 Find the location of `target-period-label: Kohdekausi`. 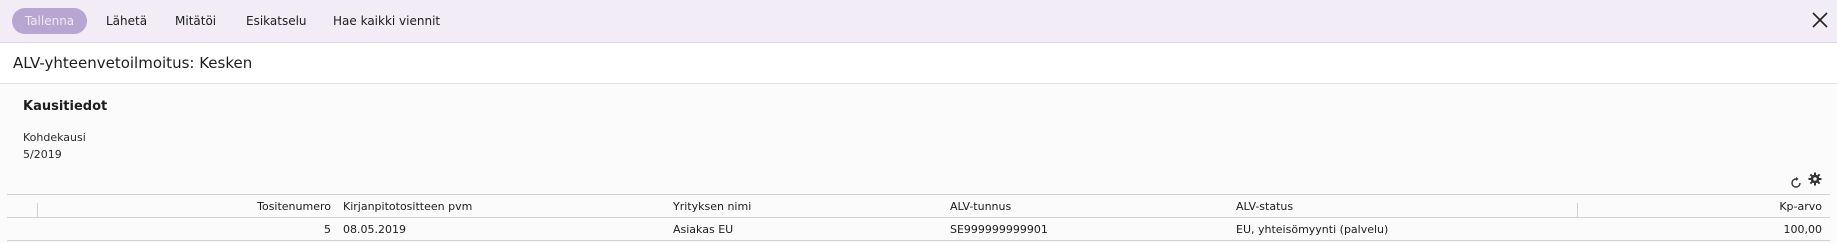

target-period-label: Kohdekausi is located at coordinates (54, 137).